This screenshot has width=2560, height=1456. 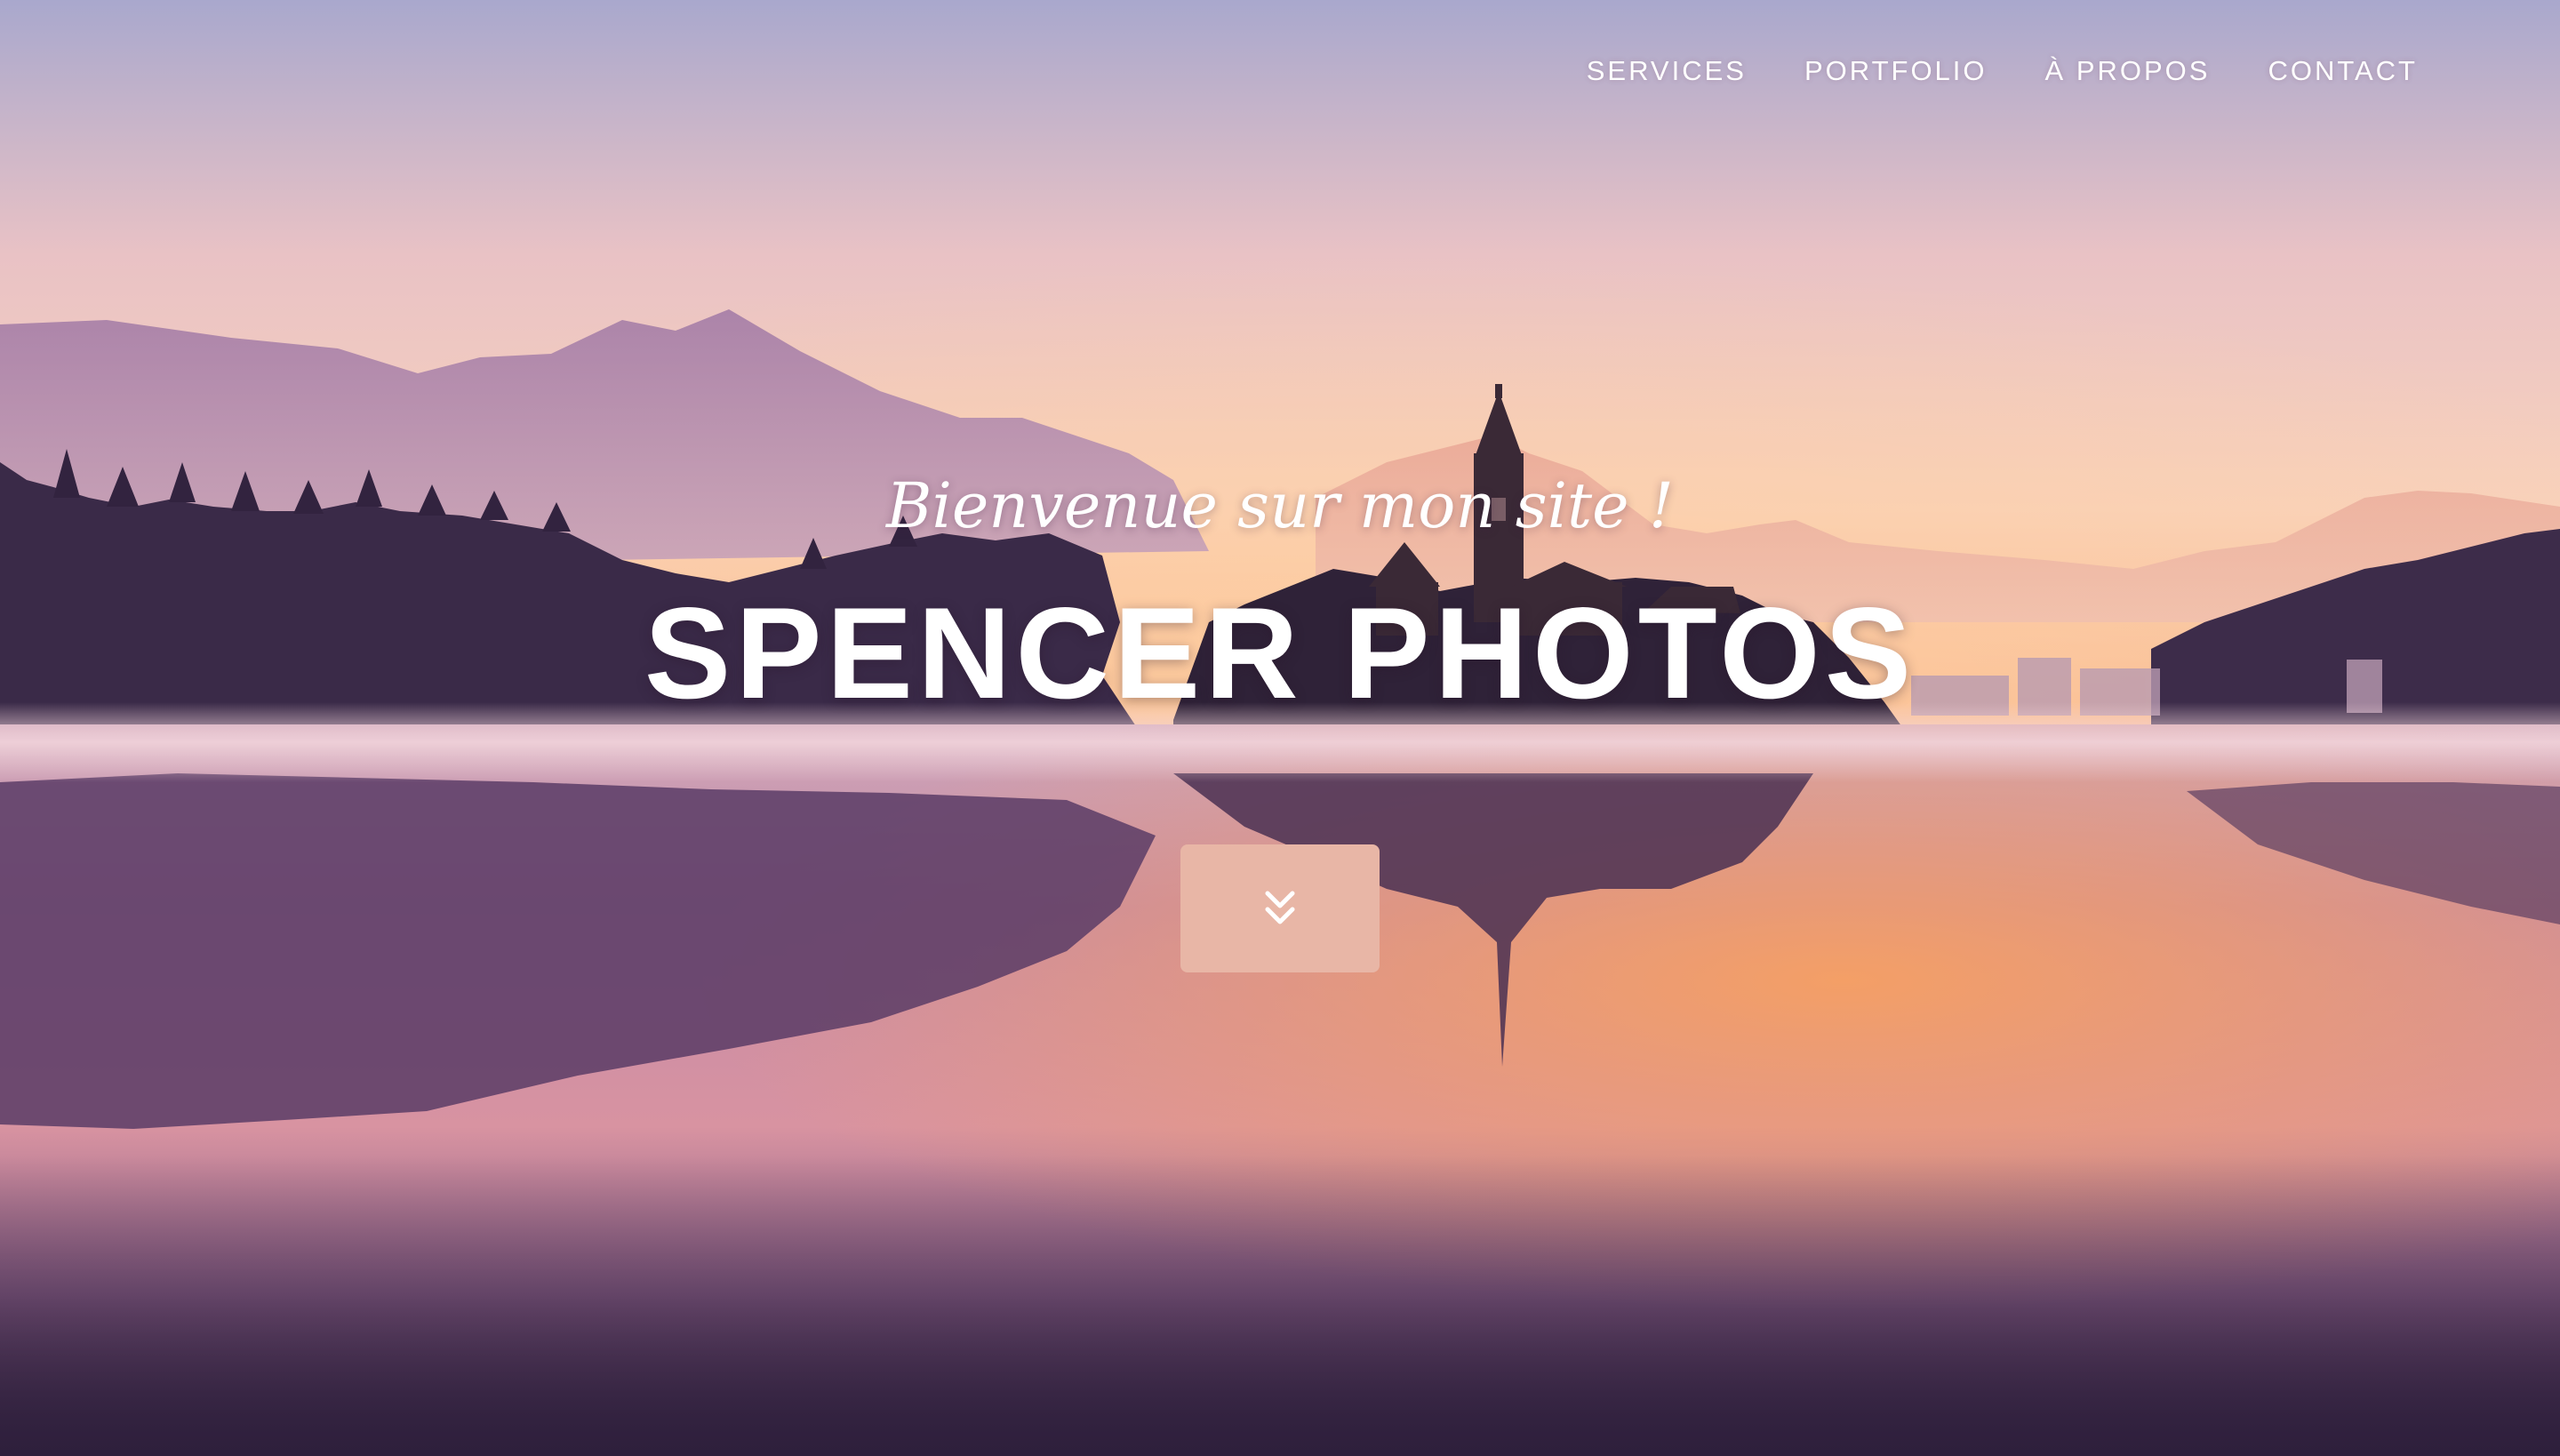 I want to click on scroll-down-button, so click(x=1280, y=908).